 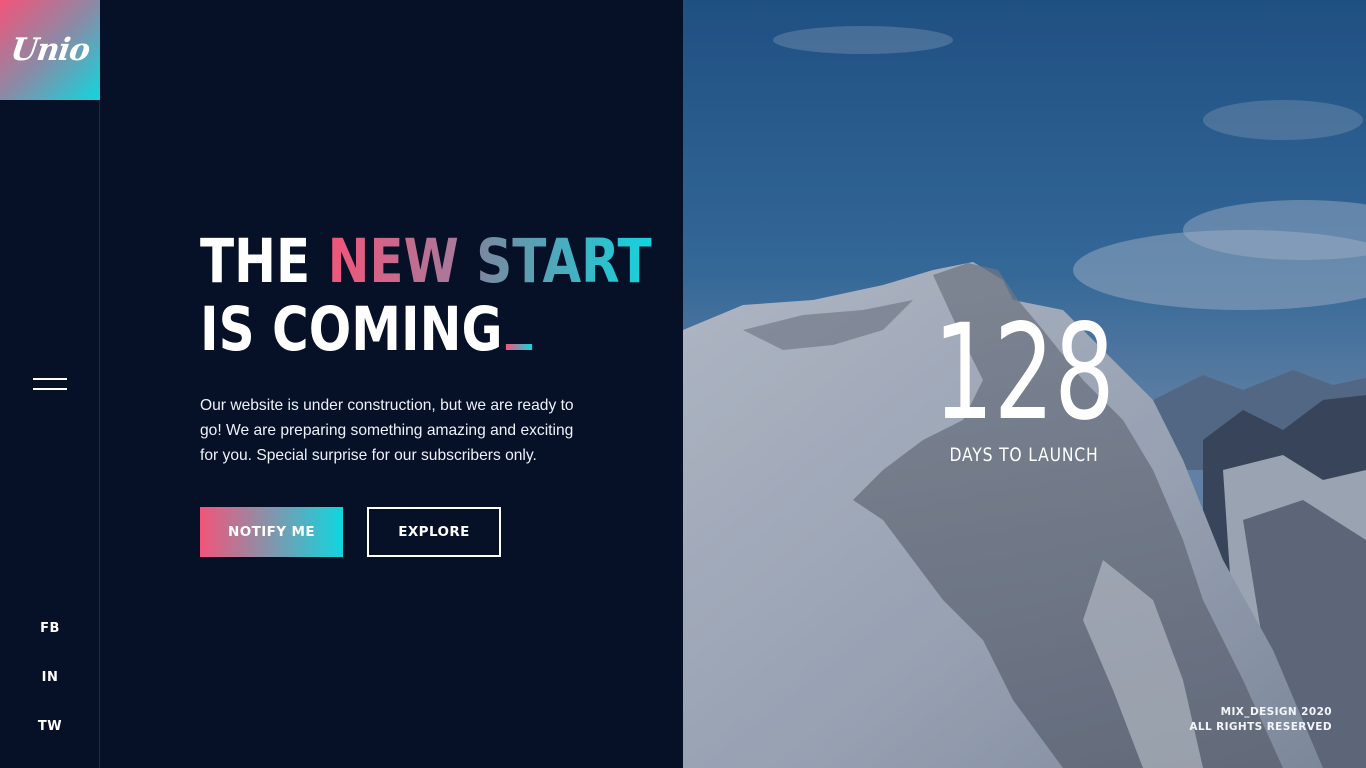 I want to click on explore-button: EXPLORE, so click(x=434, y=532).